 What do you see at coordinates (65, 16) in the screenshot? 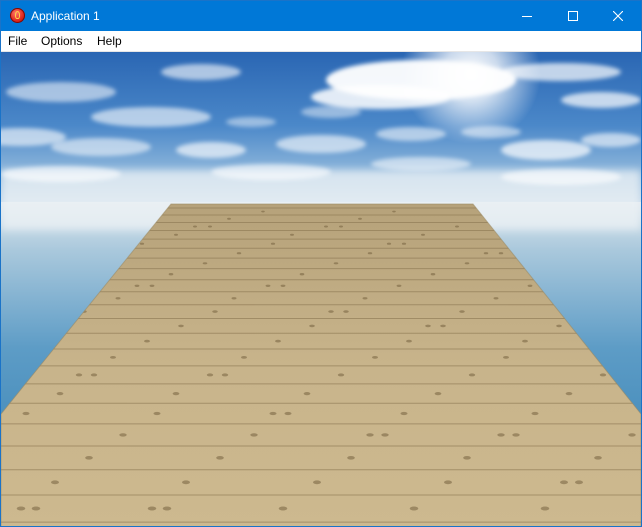
I see `window-title: Application 1` at bounding box center [65, 16].